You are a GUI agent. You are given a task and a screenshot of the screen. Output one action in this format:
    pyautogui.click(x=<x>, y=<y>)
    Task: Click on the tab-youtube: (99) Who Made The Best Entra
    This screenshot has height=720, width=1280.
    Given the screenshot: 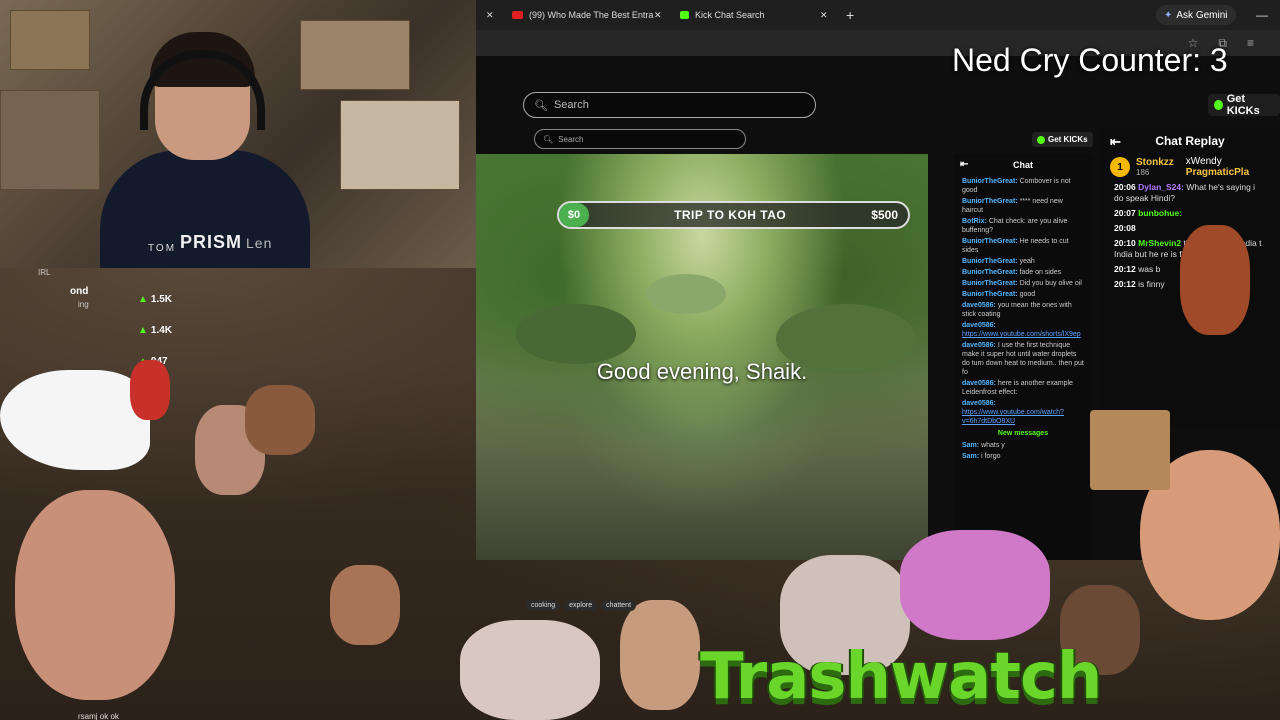 What is the action you would take?
    pyautogui.click(x=582, y=15)
    